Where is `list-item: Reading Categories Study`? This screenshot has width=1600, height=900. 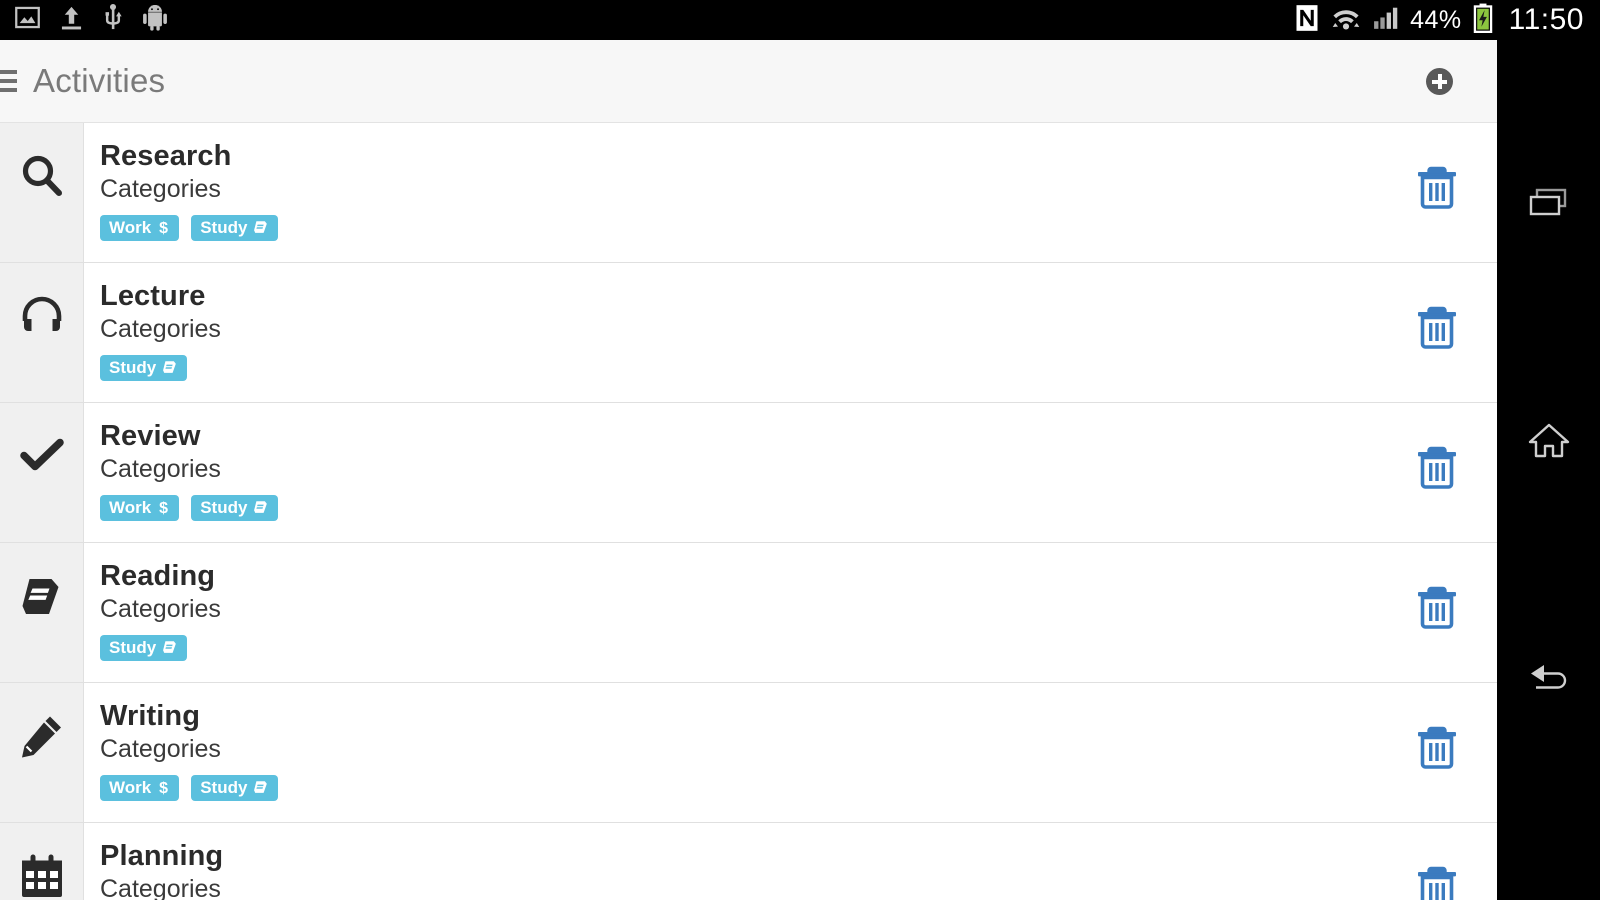 list-item: Reading Categories Study is located at coordinates (748, 613).